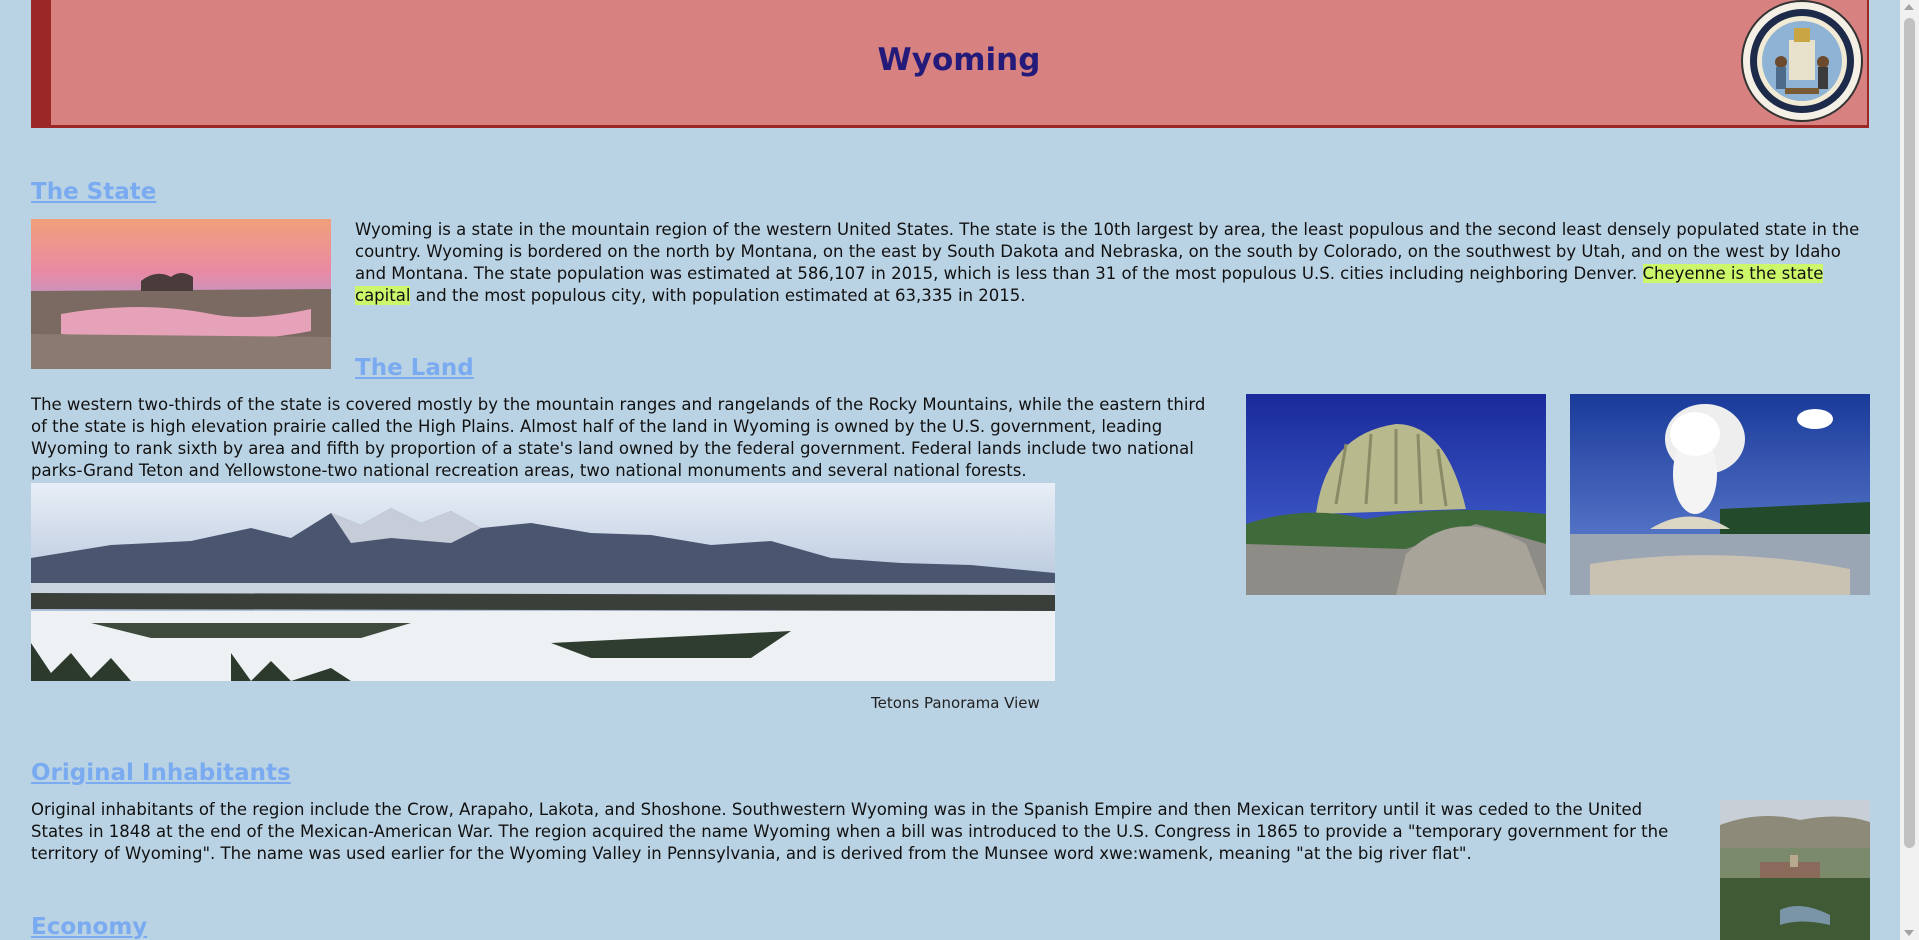 This screenshot has height=940, width=1919. What do you see at coordinates (414, 368) in the screenshot?
I see `section-title-the-land: The Land` at bounding box center [414, 368].